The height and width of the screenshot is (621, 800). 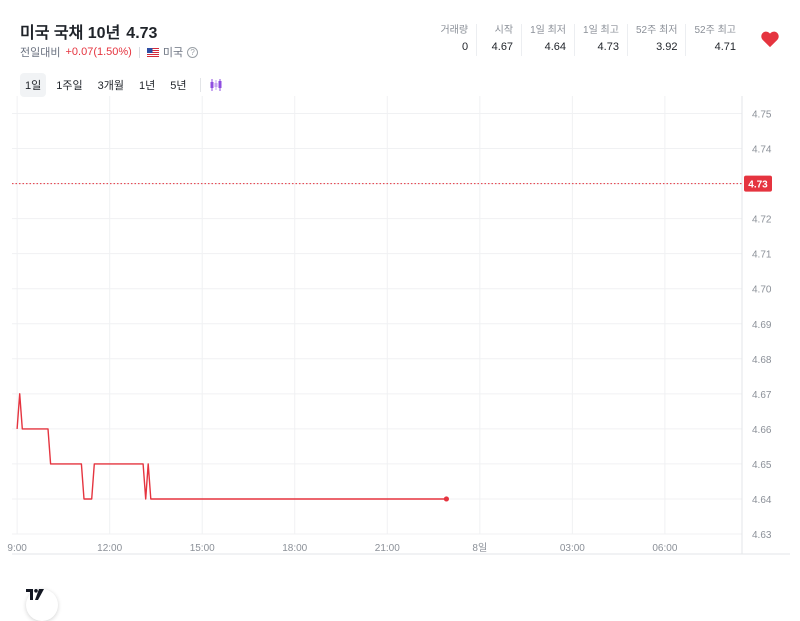 What do you see at coordinates (600, 40) in the screenshot?
I see `stat-day-high: 1일 최고 4.73` at bounding box center [600, 40].